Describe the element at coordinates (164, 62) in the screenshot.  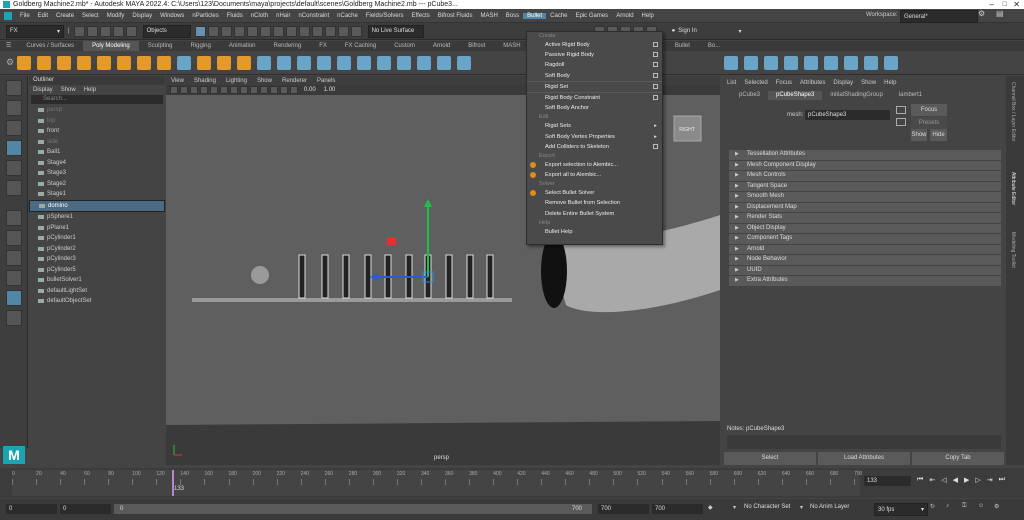
I see `platonic-solid-icon` at that location.